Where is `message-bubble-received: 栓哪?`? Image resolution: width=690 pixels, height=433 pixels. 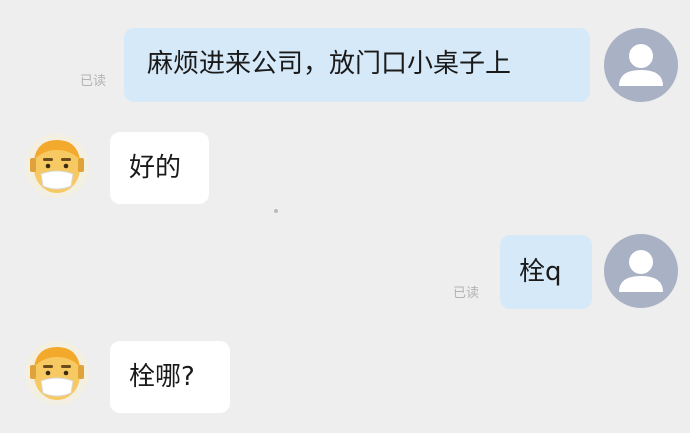
message-bubble-received: 栓哪? is located at coordinates (170, 377).